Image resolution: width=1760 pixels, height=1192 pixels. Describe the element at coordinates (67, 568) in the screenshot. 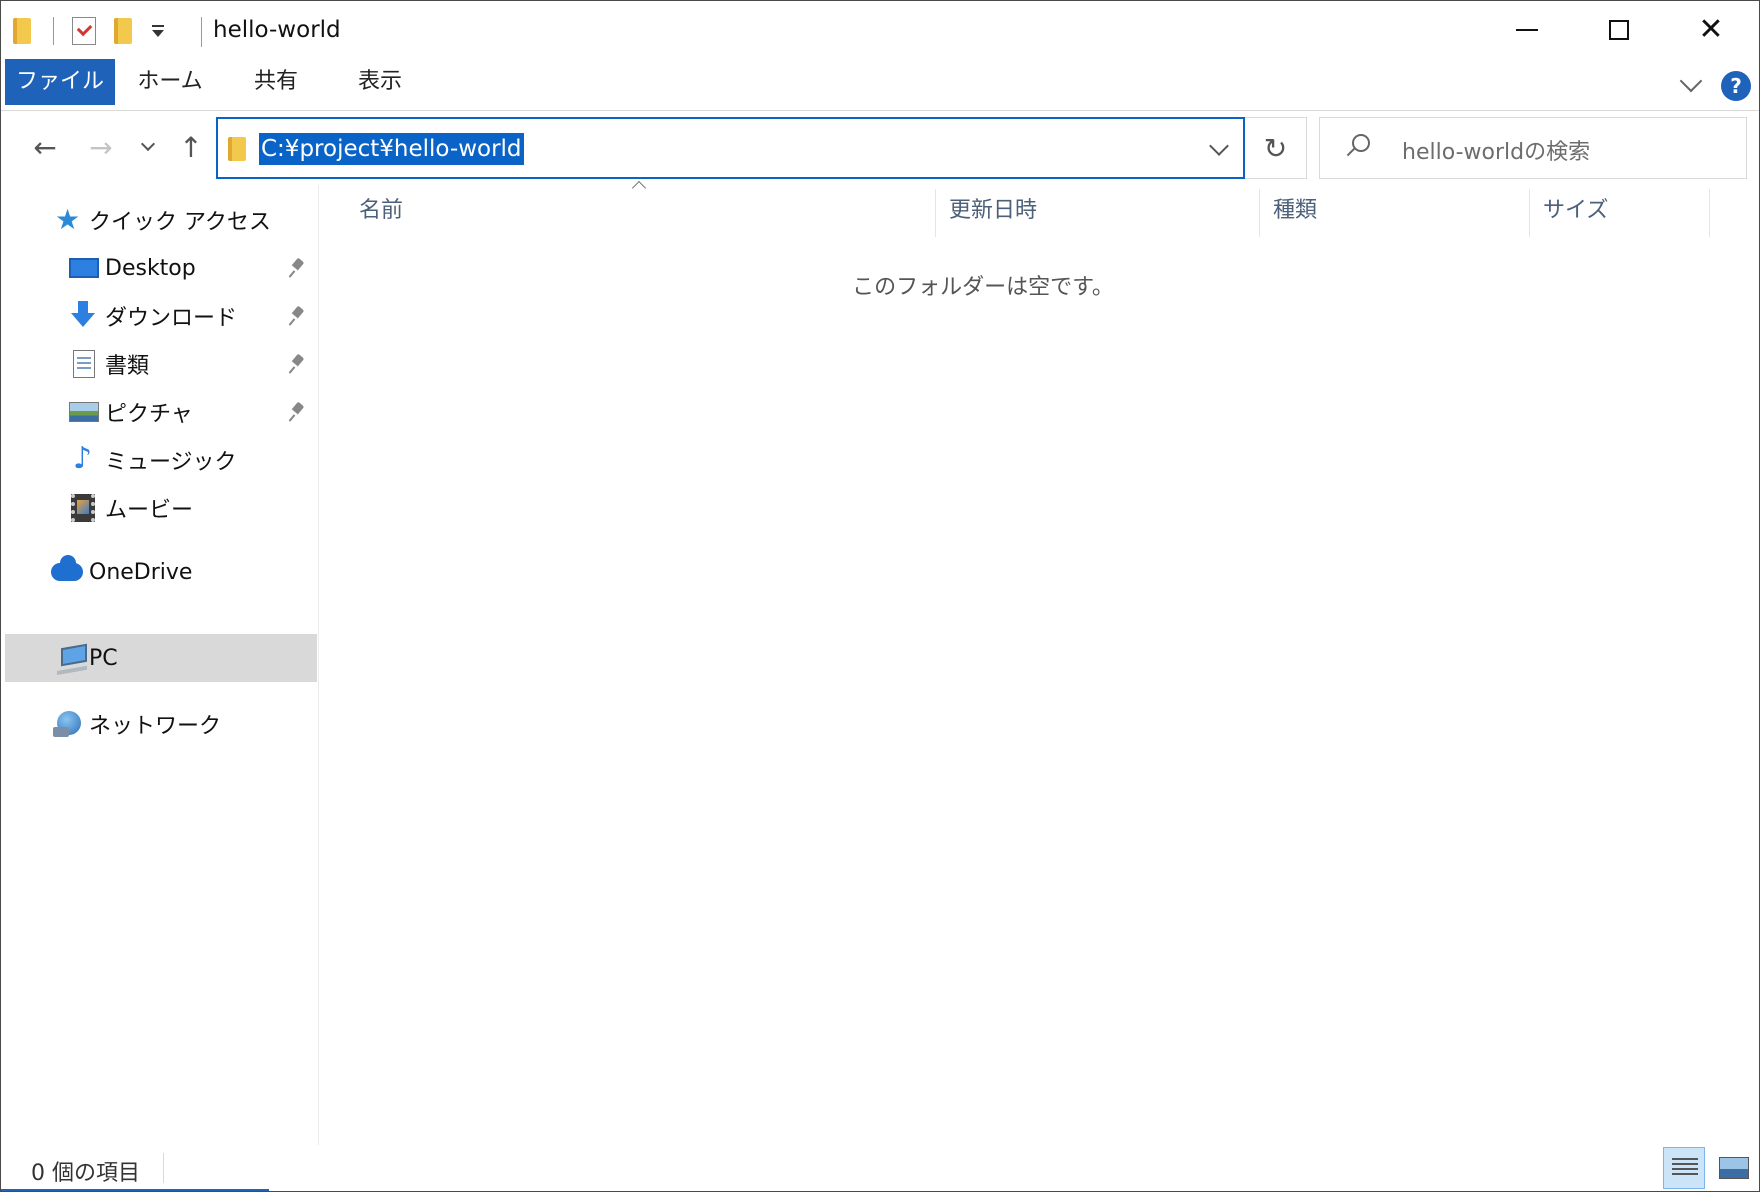

I see `onedrive-cloud-icon` at that location.